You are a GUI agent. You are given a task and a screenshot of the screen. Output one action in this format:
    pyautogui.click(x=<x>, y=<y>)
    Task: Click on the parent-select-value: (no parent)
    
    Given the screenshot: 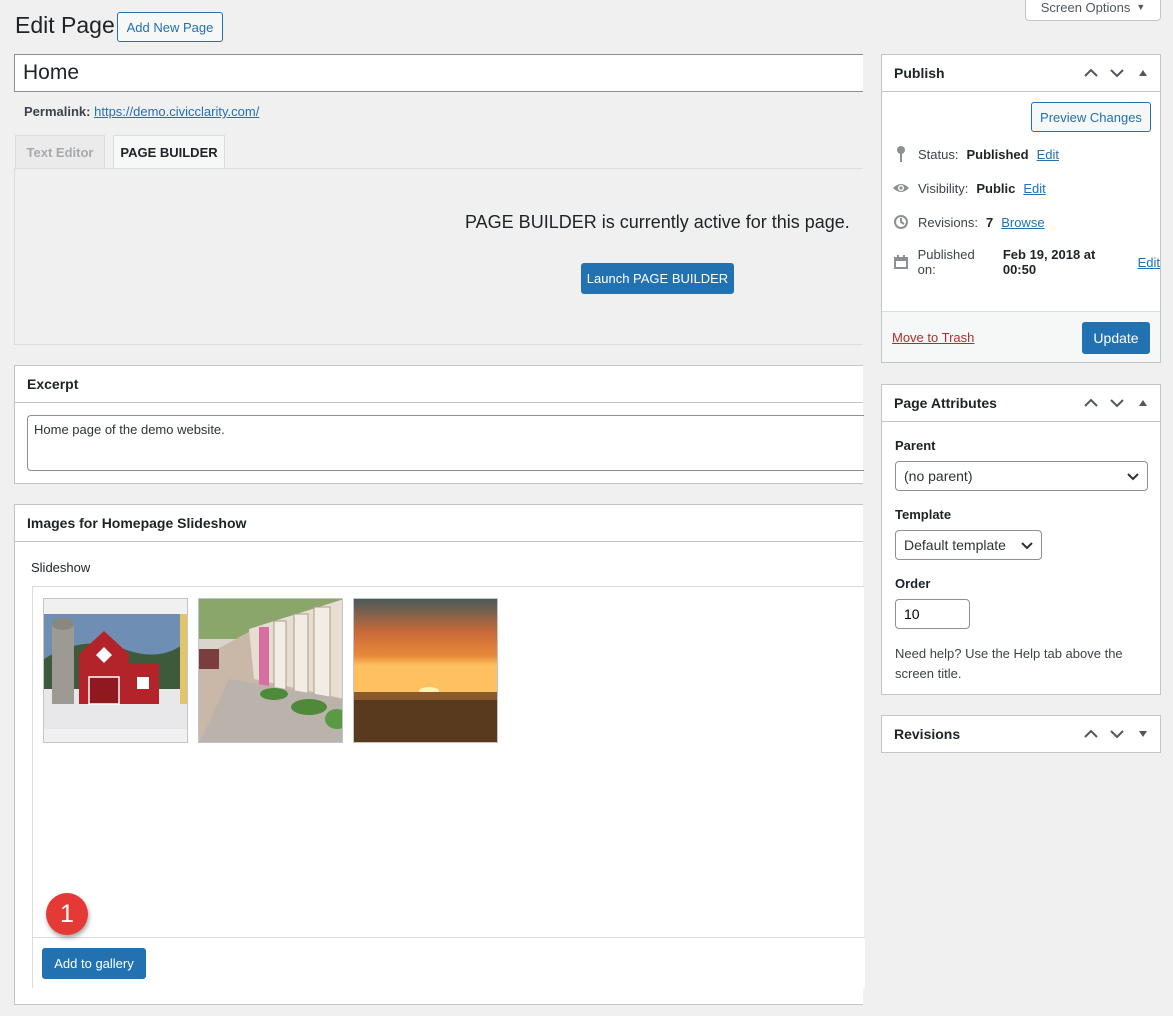 What is the action you would take?
    pyautogui.click(x=938, y=476)
    